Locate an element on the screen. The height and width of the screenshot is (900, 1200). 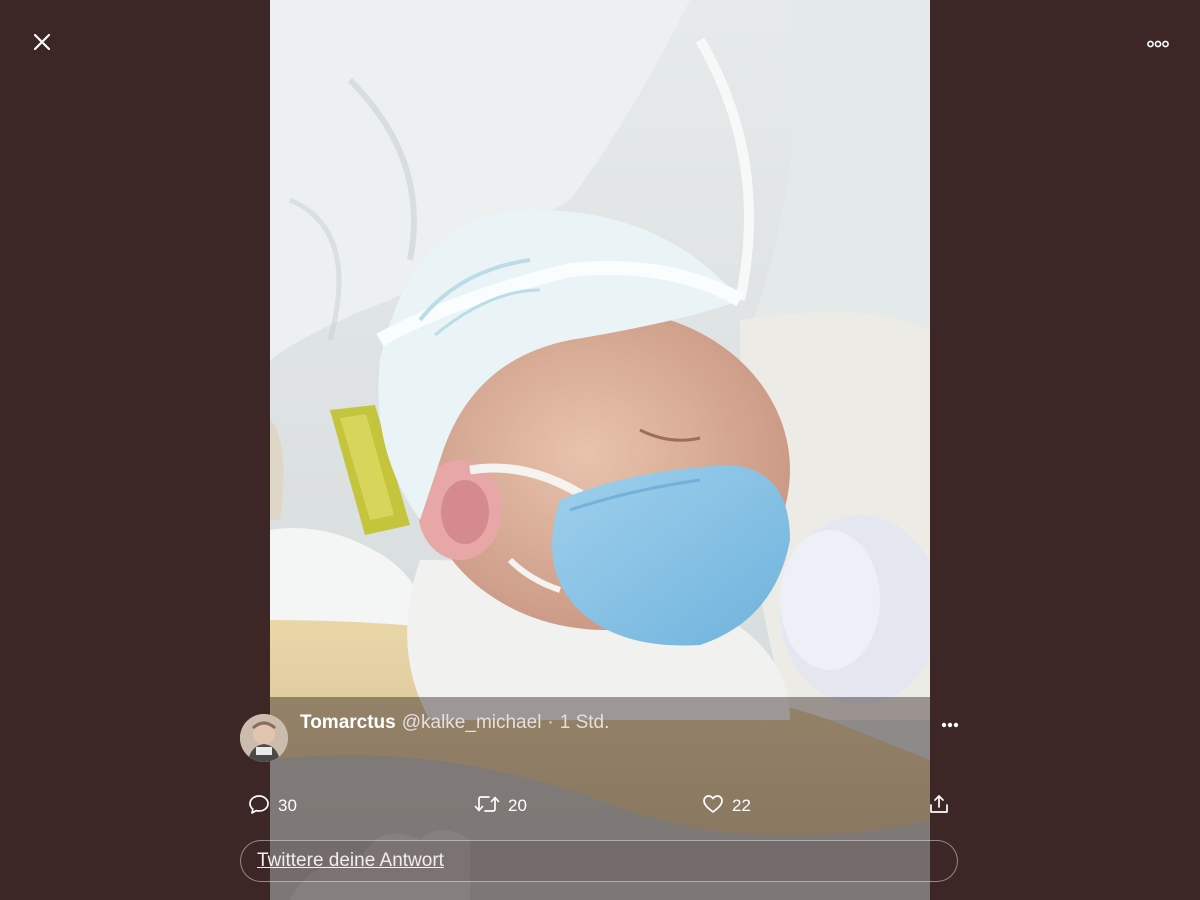
share-button is located at coordinates (939, 806).